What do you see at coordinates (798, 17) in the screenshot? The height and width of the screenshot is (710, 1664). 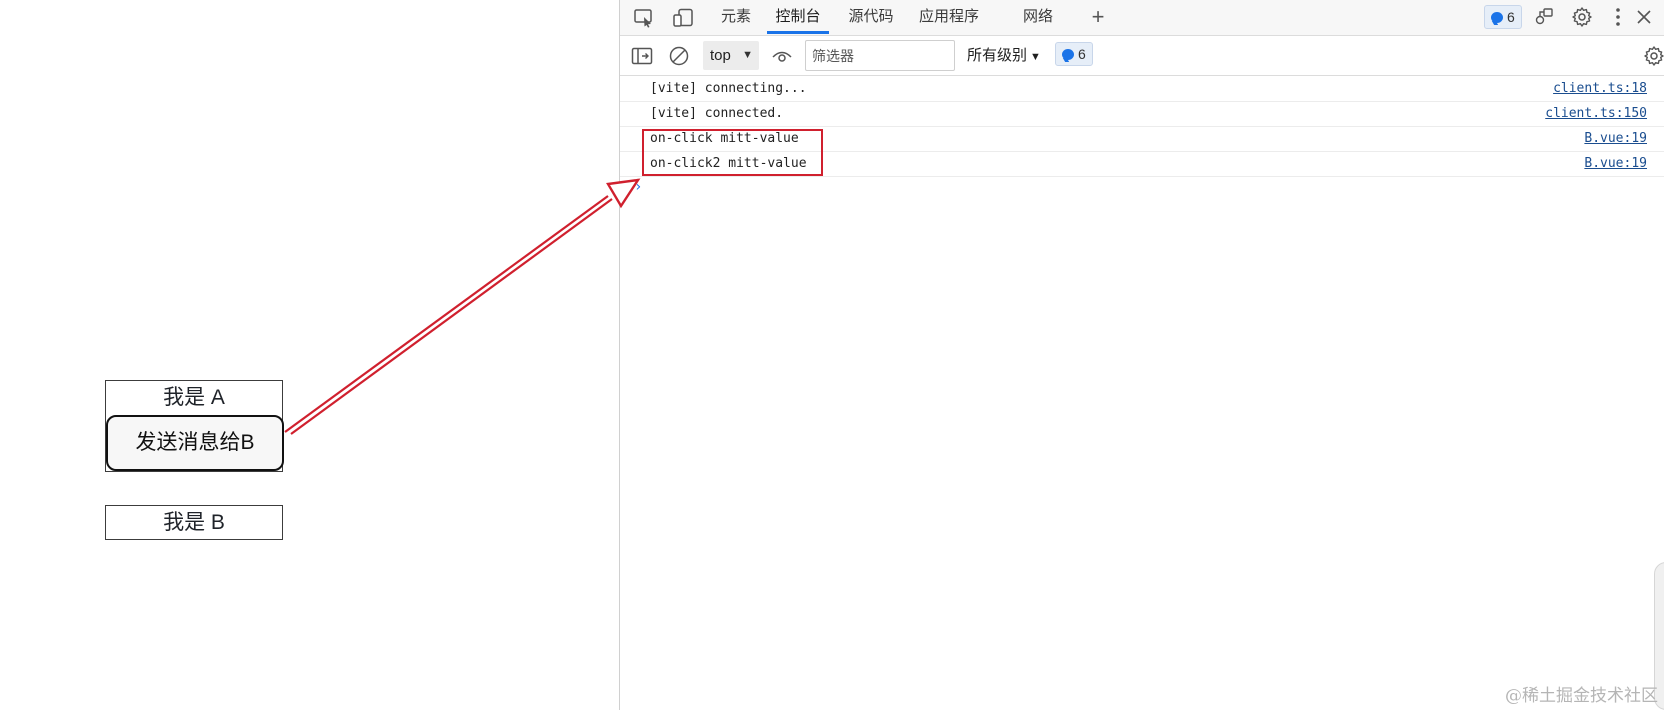 I see `tab-console: 控制台` at bounding box center [798, 17].